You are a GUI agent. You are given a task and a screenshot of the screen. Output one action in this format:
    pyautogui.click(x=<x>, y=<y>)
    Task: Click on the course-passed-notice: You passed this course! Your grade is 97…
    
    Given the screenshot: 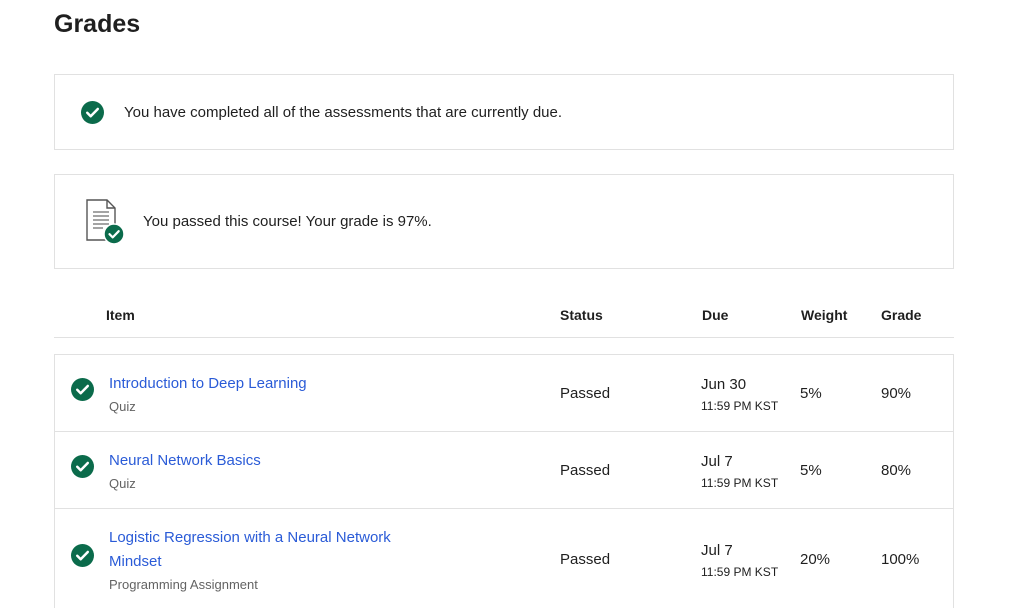 What is the action you would take?
    pyautogui.click(x=504, y=221)
    